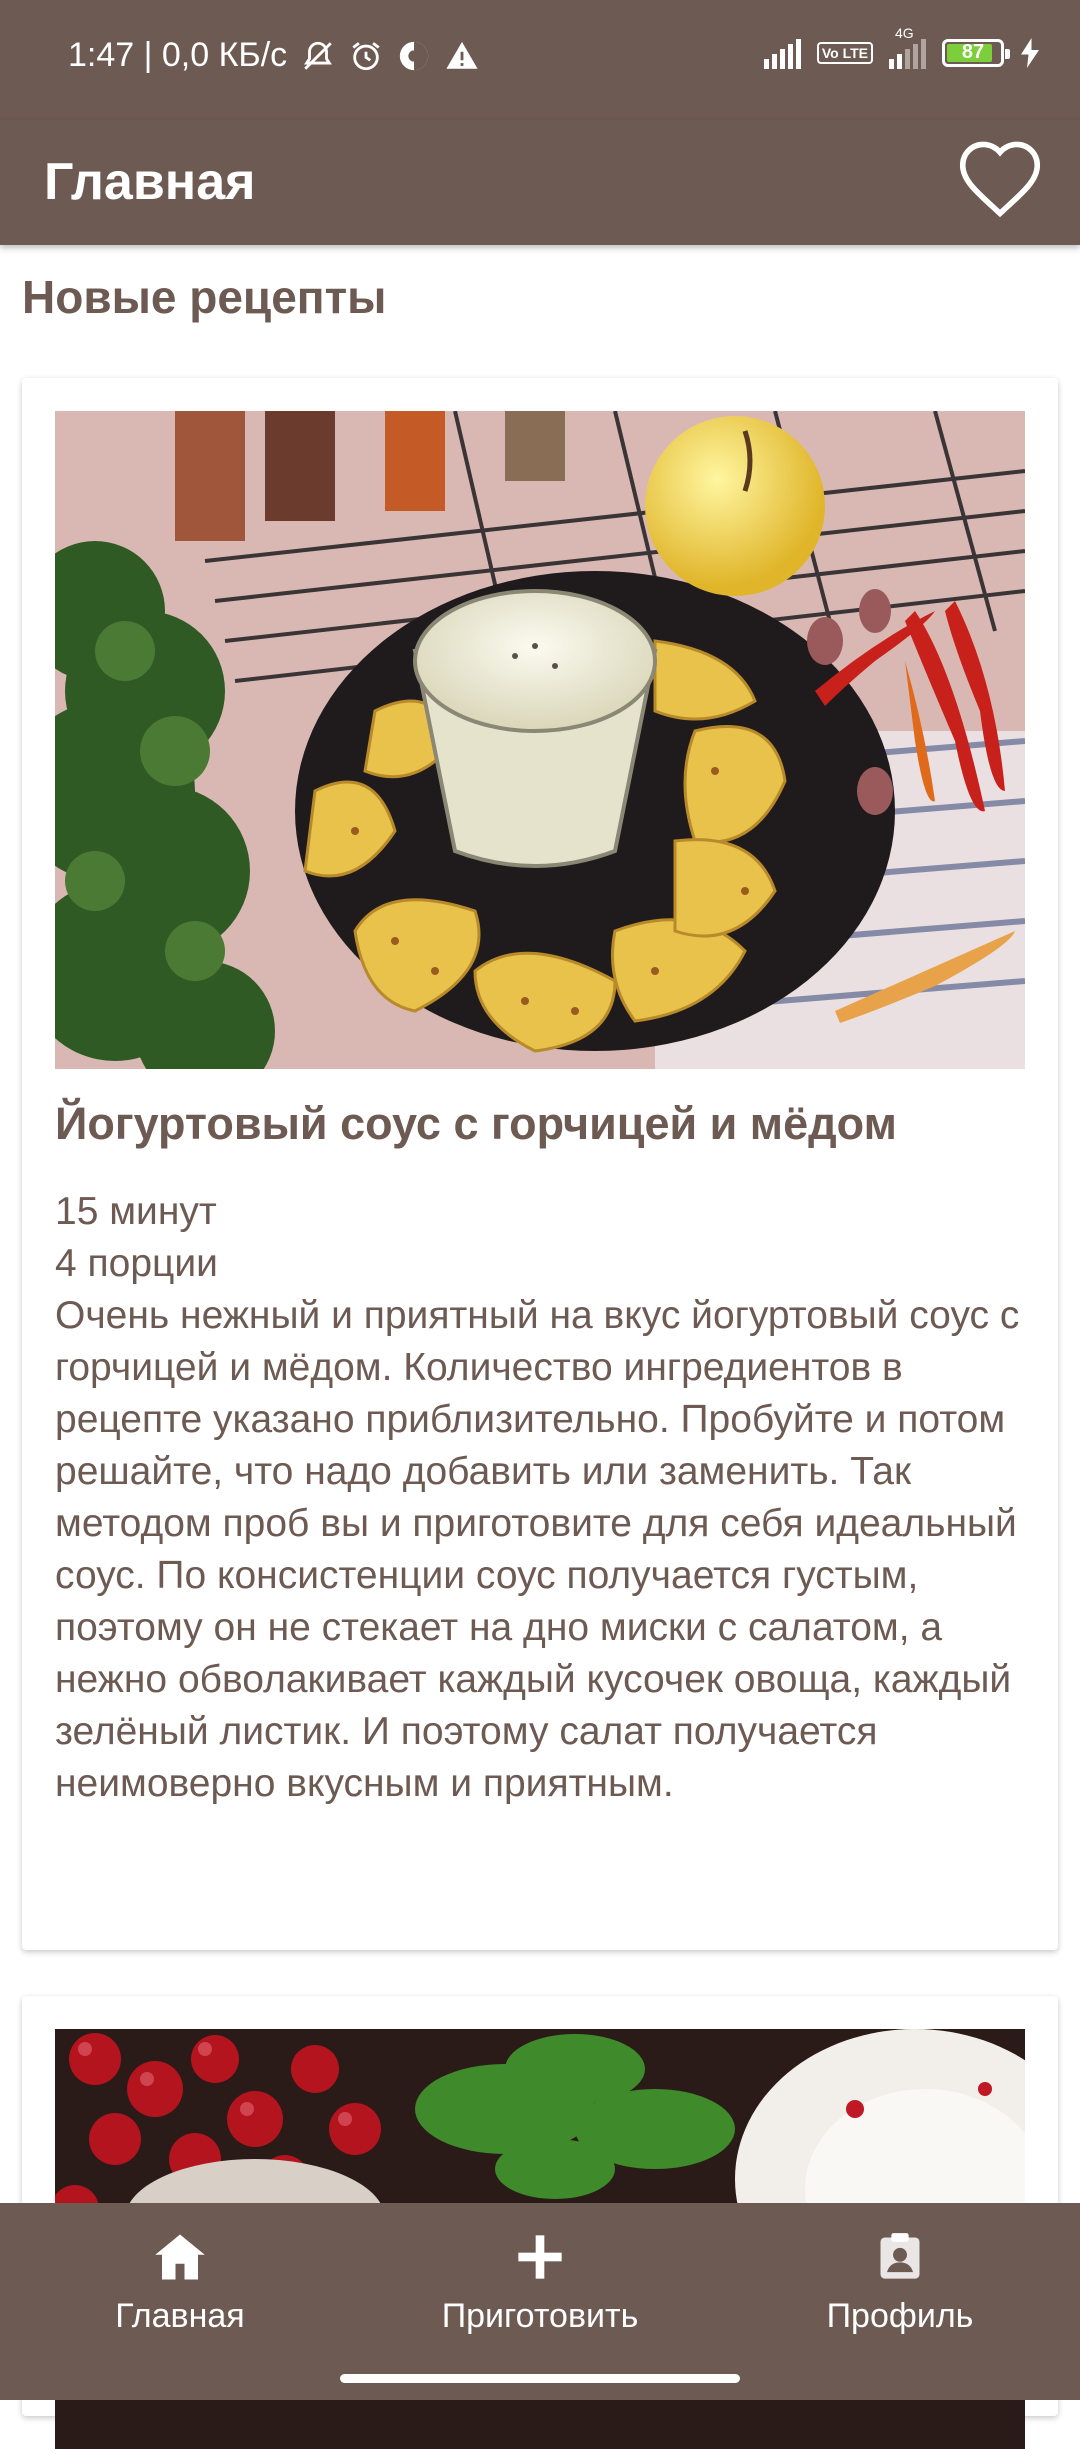  I want to click on charging-icon, so click(1030, 53).